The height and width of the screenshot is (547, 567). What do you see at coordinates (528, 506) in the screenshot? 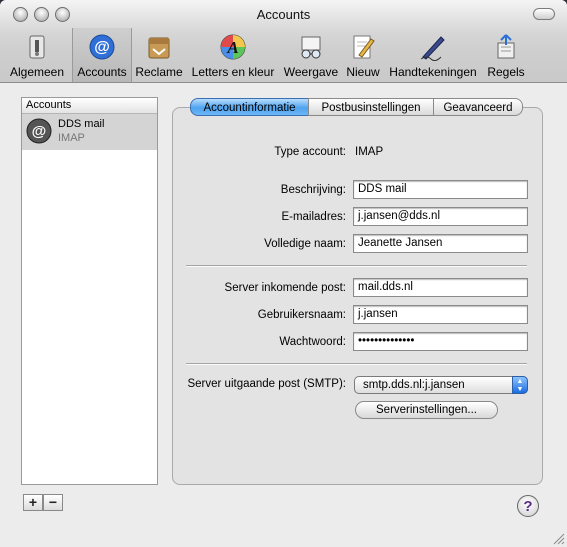
I see `help-button: ?` at bounding box center [528, 506].